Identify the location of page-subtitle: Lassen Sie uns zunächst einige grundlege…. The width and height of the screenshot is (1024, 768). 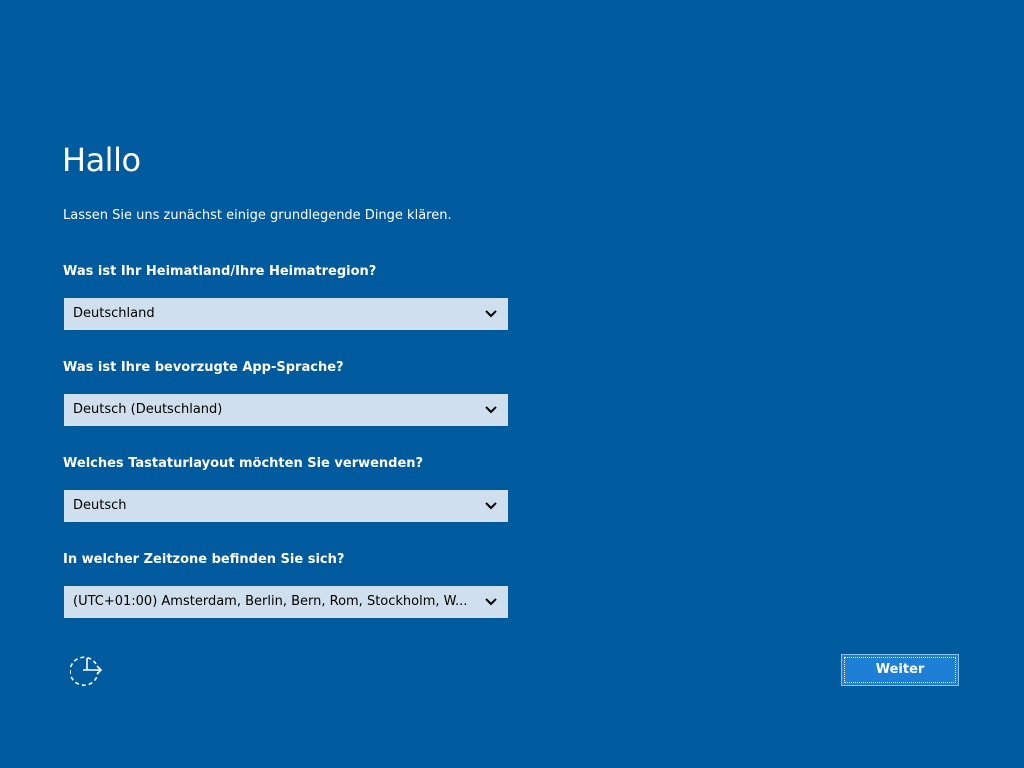
(257, 215).